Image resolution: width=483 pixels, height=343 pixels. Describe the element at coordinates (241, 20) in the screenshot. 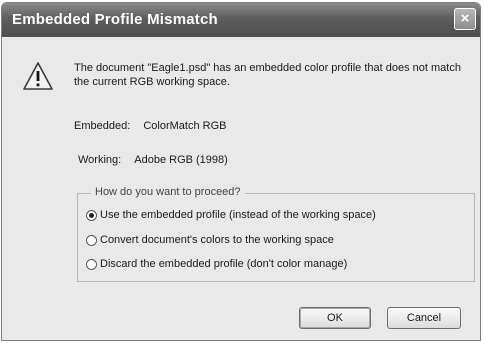

I see `title-bar: Embedded Profile Mismatch ×` at that location.